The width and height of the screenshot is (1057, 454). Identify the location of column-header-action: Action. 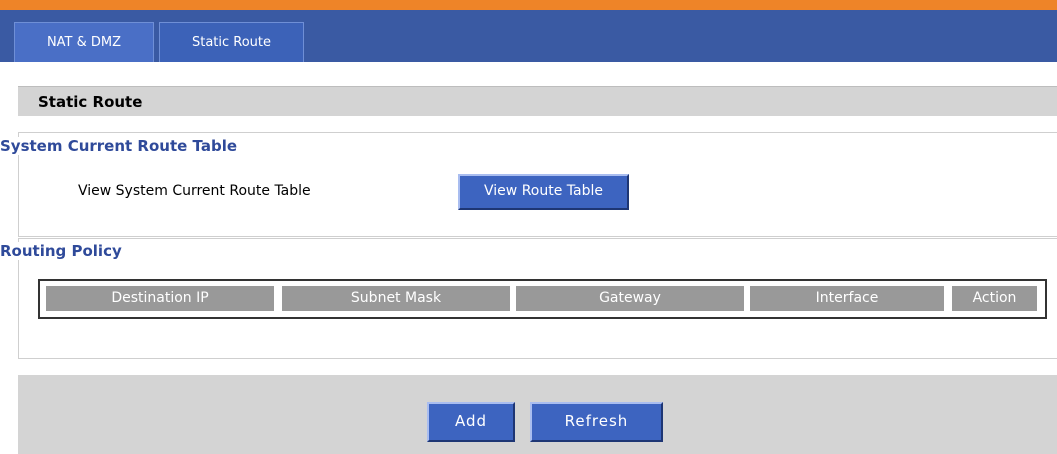
(994, 298).